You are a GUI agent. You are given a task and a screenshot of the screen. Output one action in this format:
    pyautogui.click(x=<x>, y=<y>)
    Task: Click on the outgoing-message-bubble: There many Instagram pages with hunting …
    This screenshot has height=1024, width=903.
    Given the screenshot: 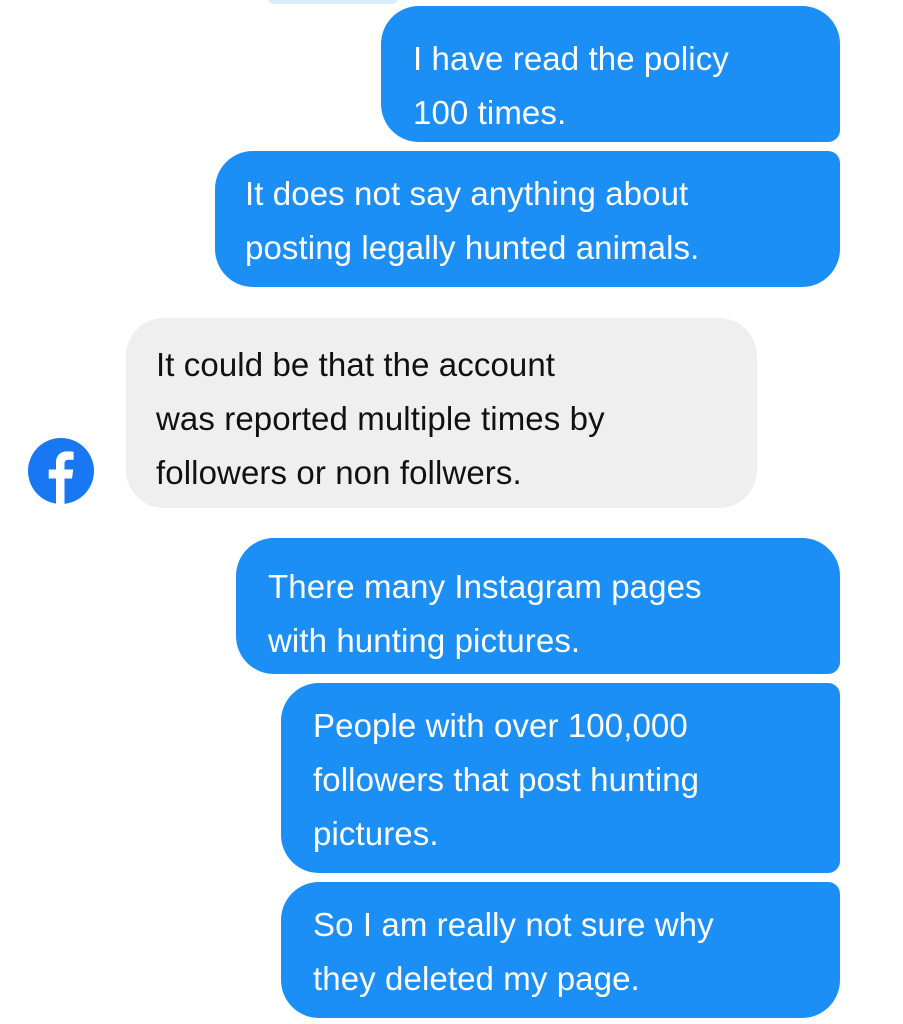 What is the action you would take?
    pyautogui.click(x=538, y=606)
    